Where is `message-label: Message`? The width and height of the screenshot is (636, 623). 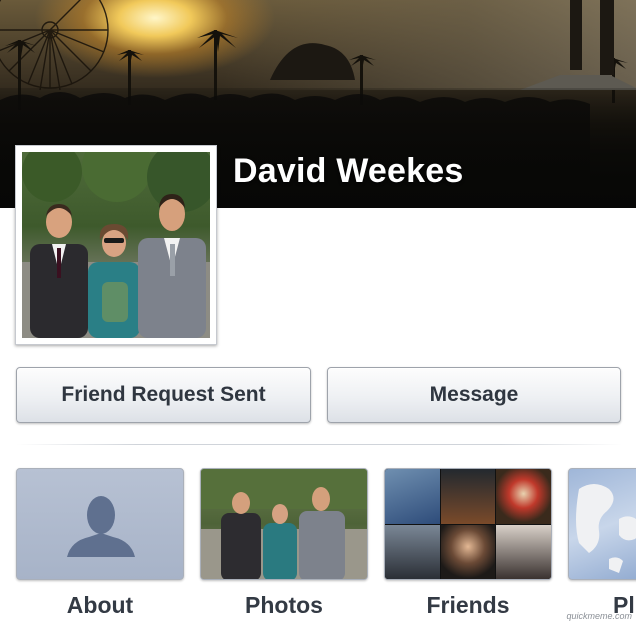
message-label: Message is located at coordinates (474, 394).